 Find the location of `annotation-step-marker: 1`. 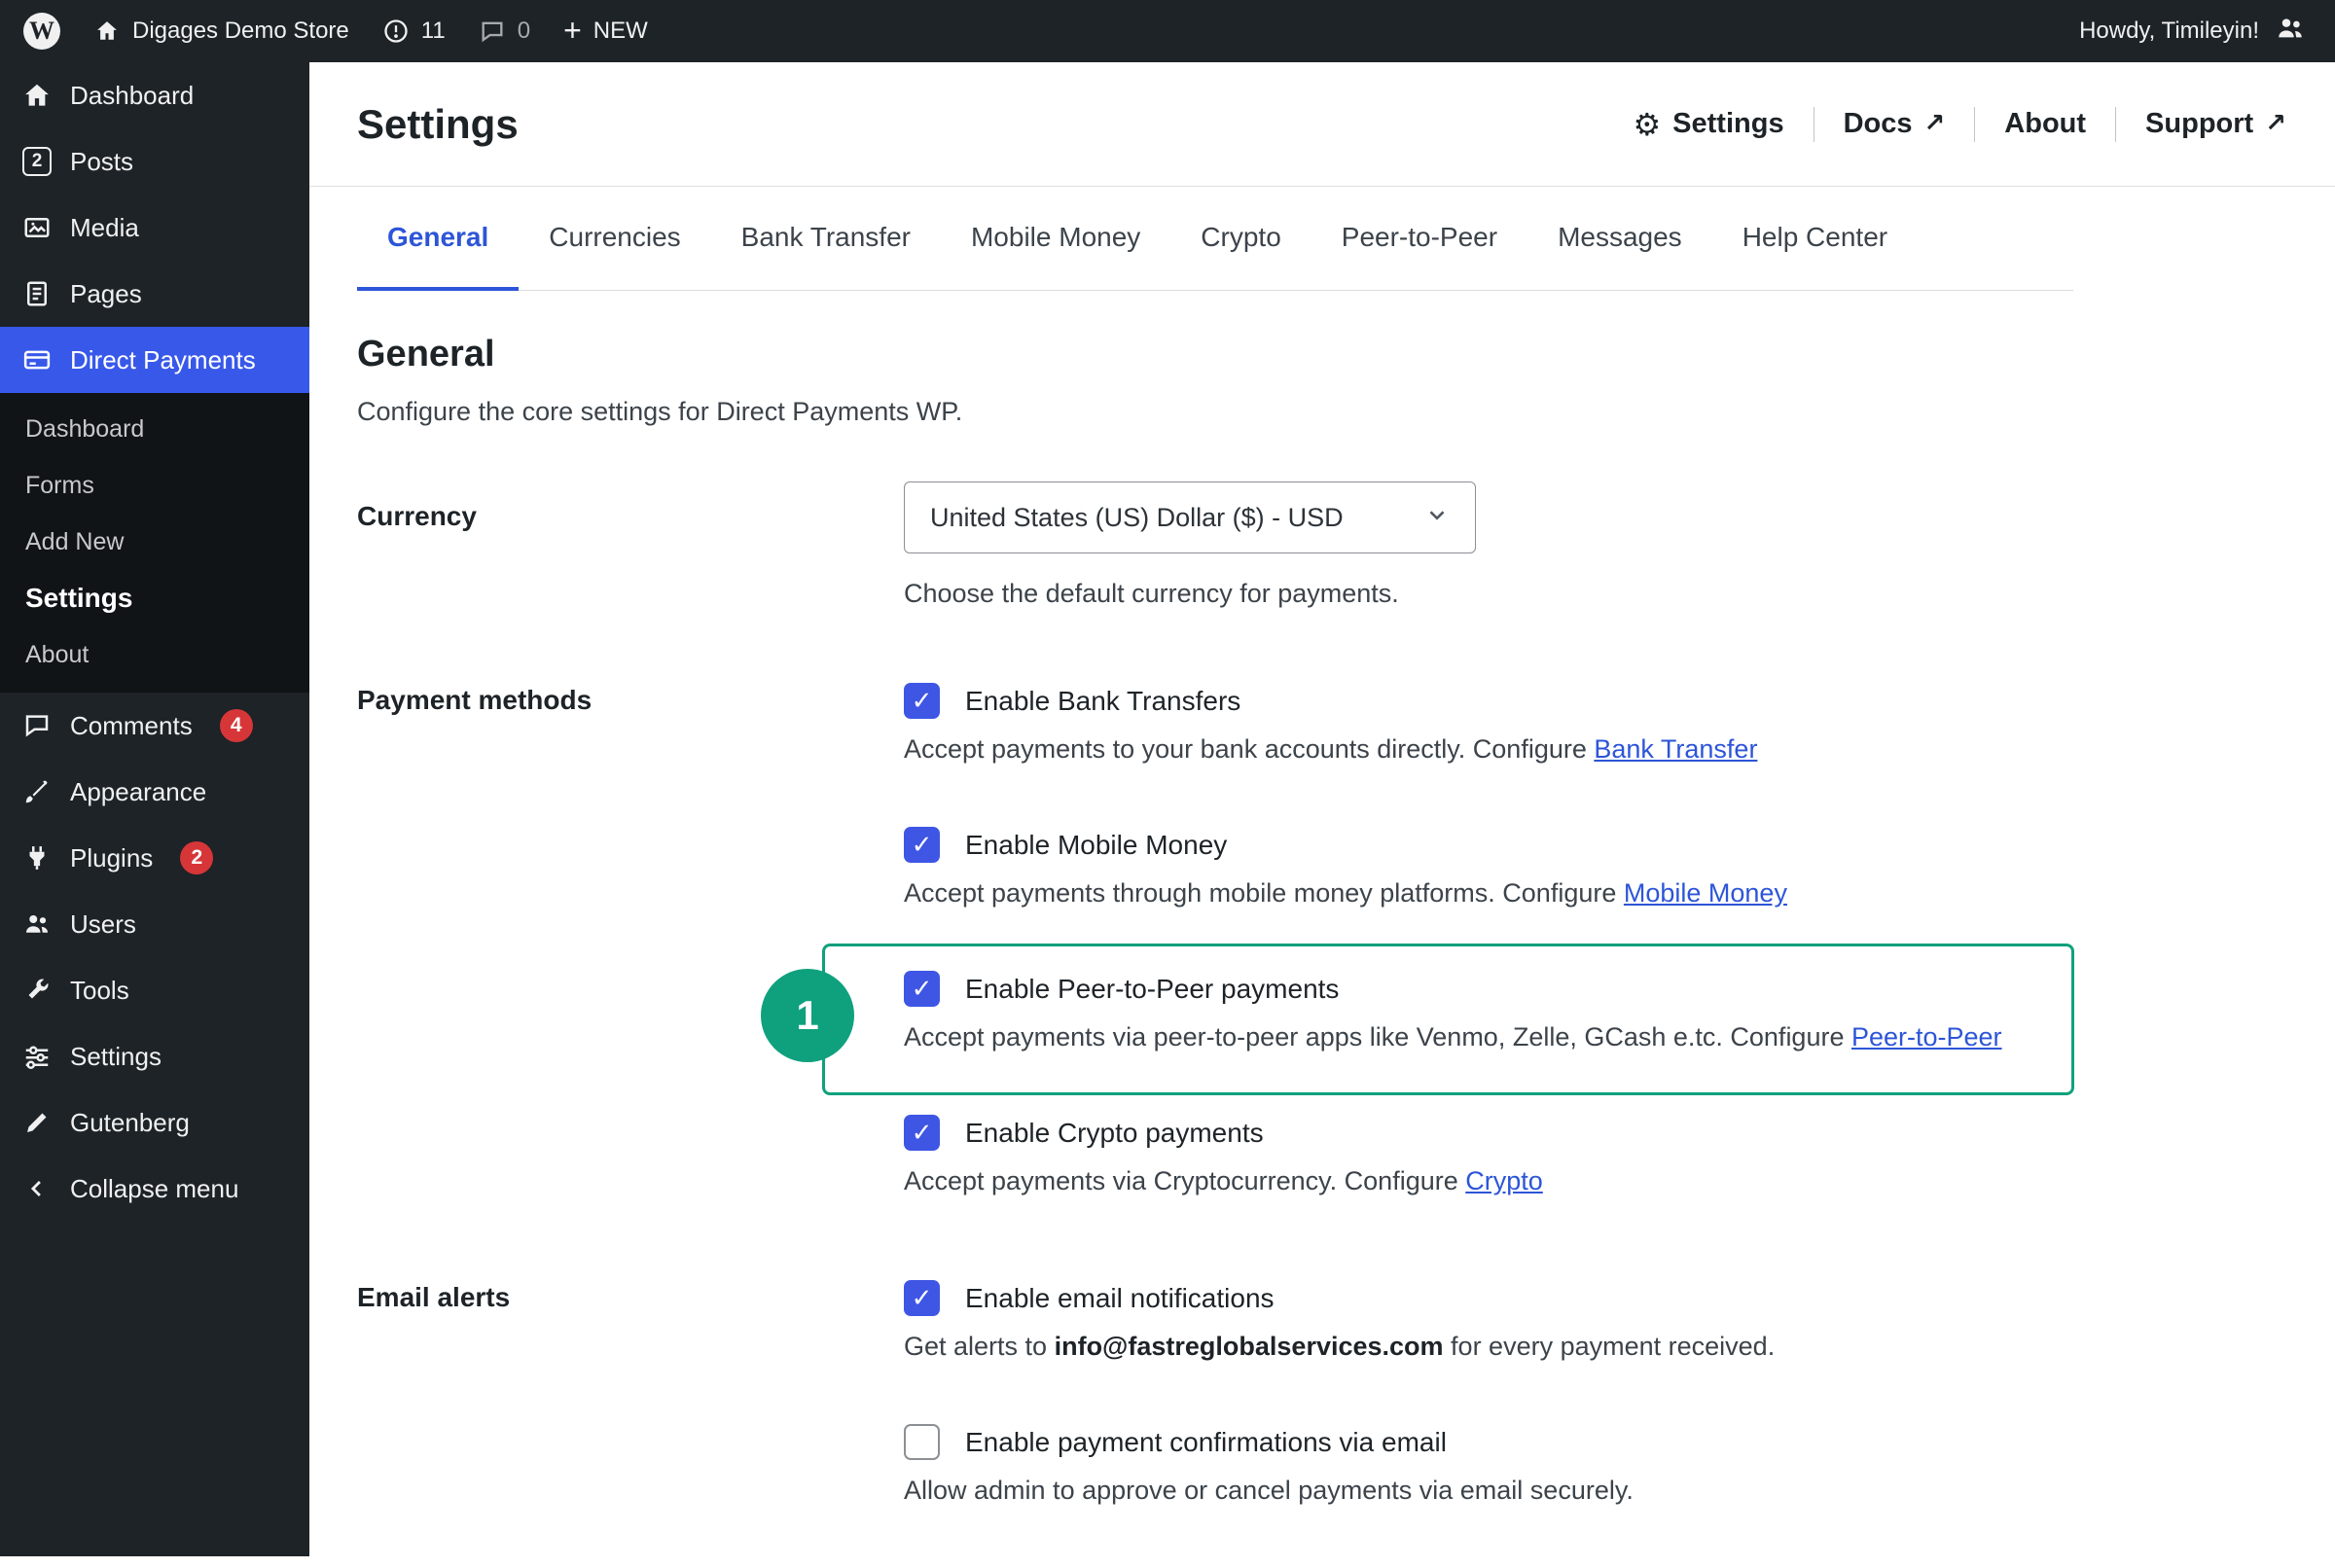

annotation-step-marker: 1 is located at coordinates (807, 1015).